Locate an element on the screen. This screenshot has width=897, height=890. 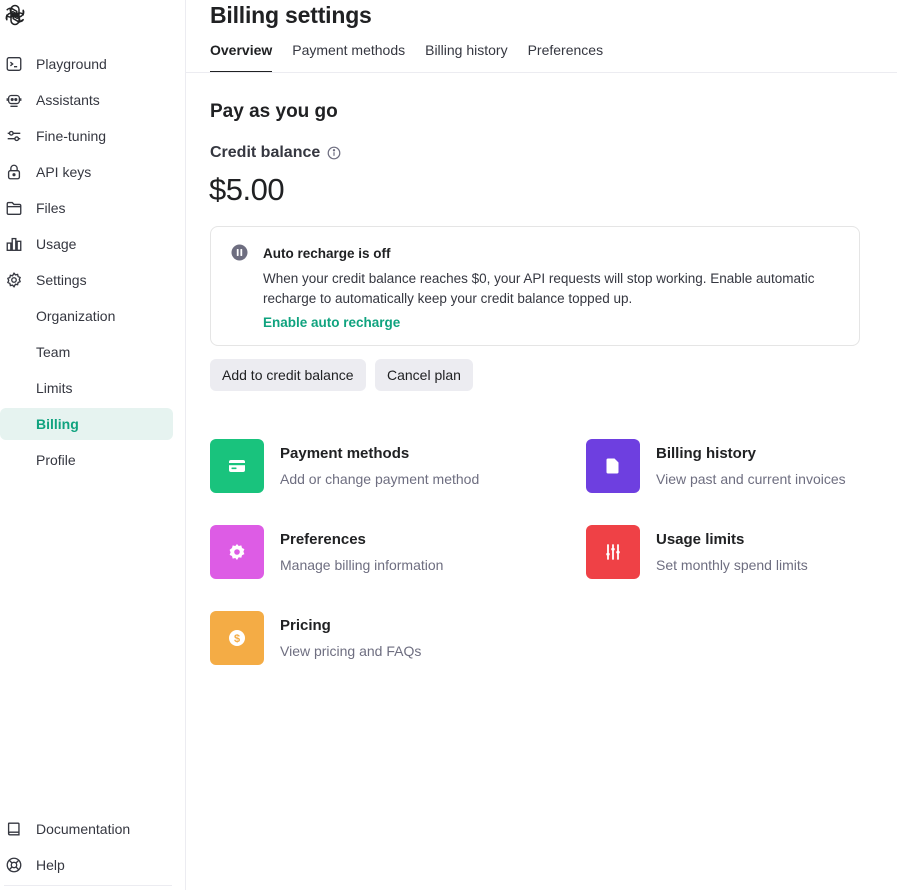
auto-recharge-title: Auto recharge is off is located at coordinates (327, 253).